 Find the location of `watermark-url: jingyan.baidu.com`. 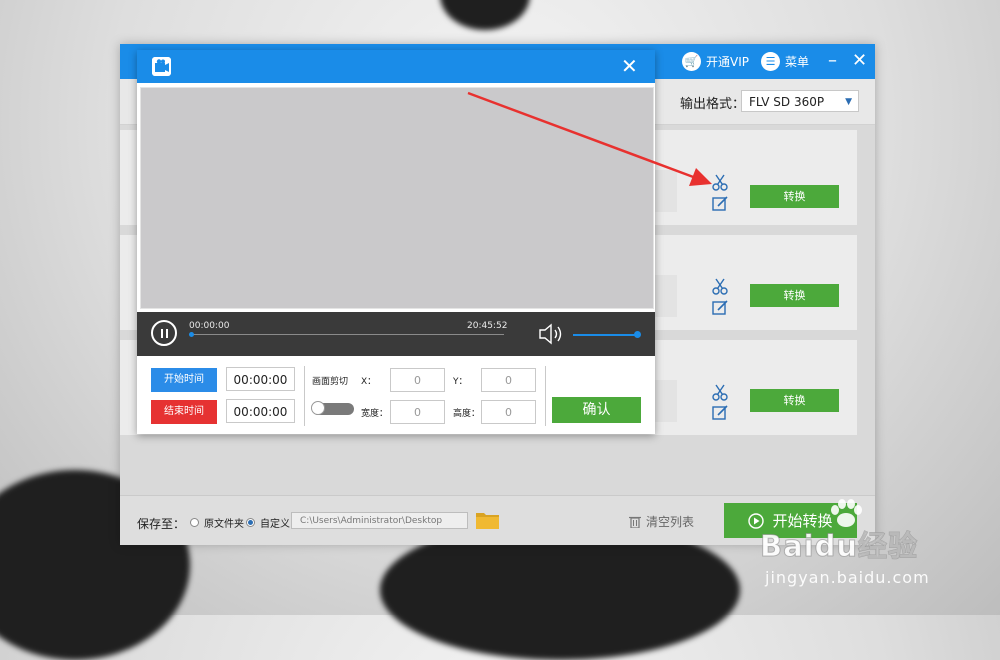

watermark-url: jingyan.baidu.com is located at coordinates (847, 577).